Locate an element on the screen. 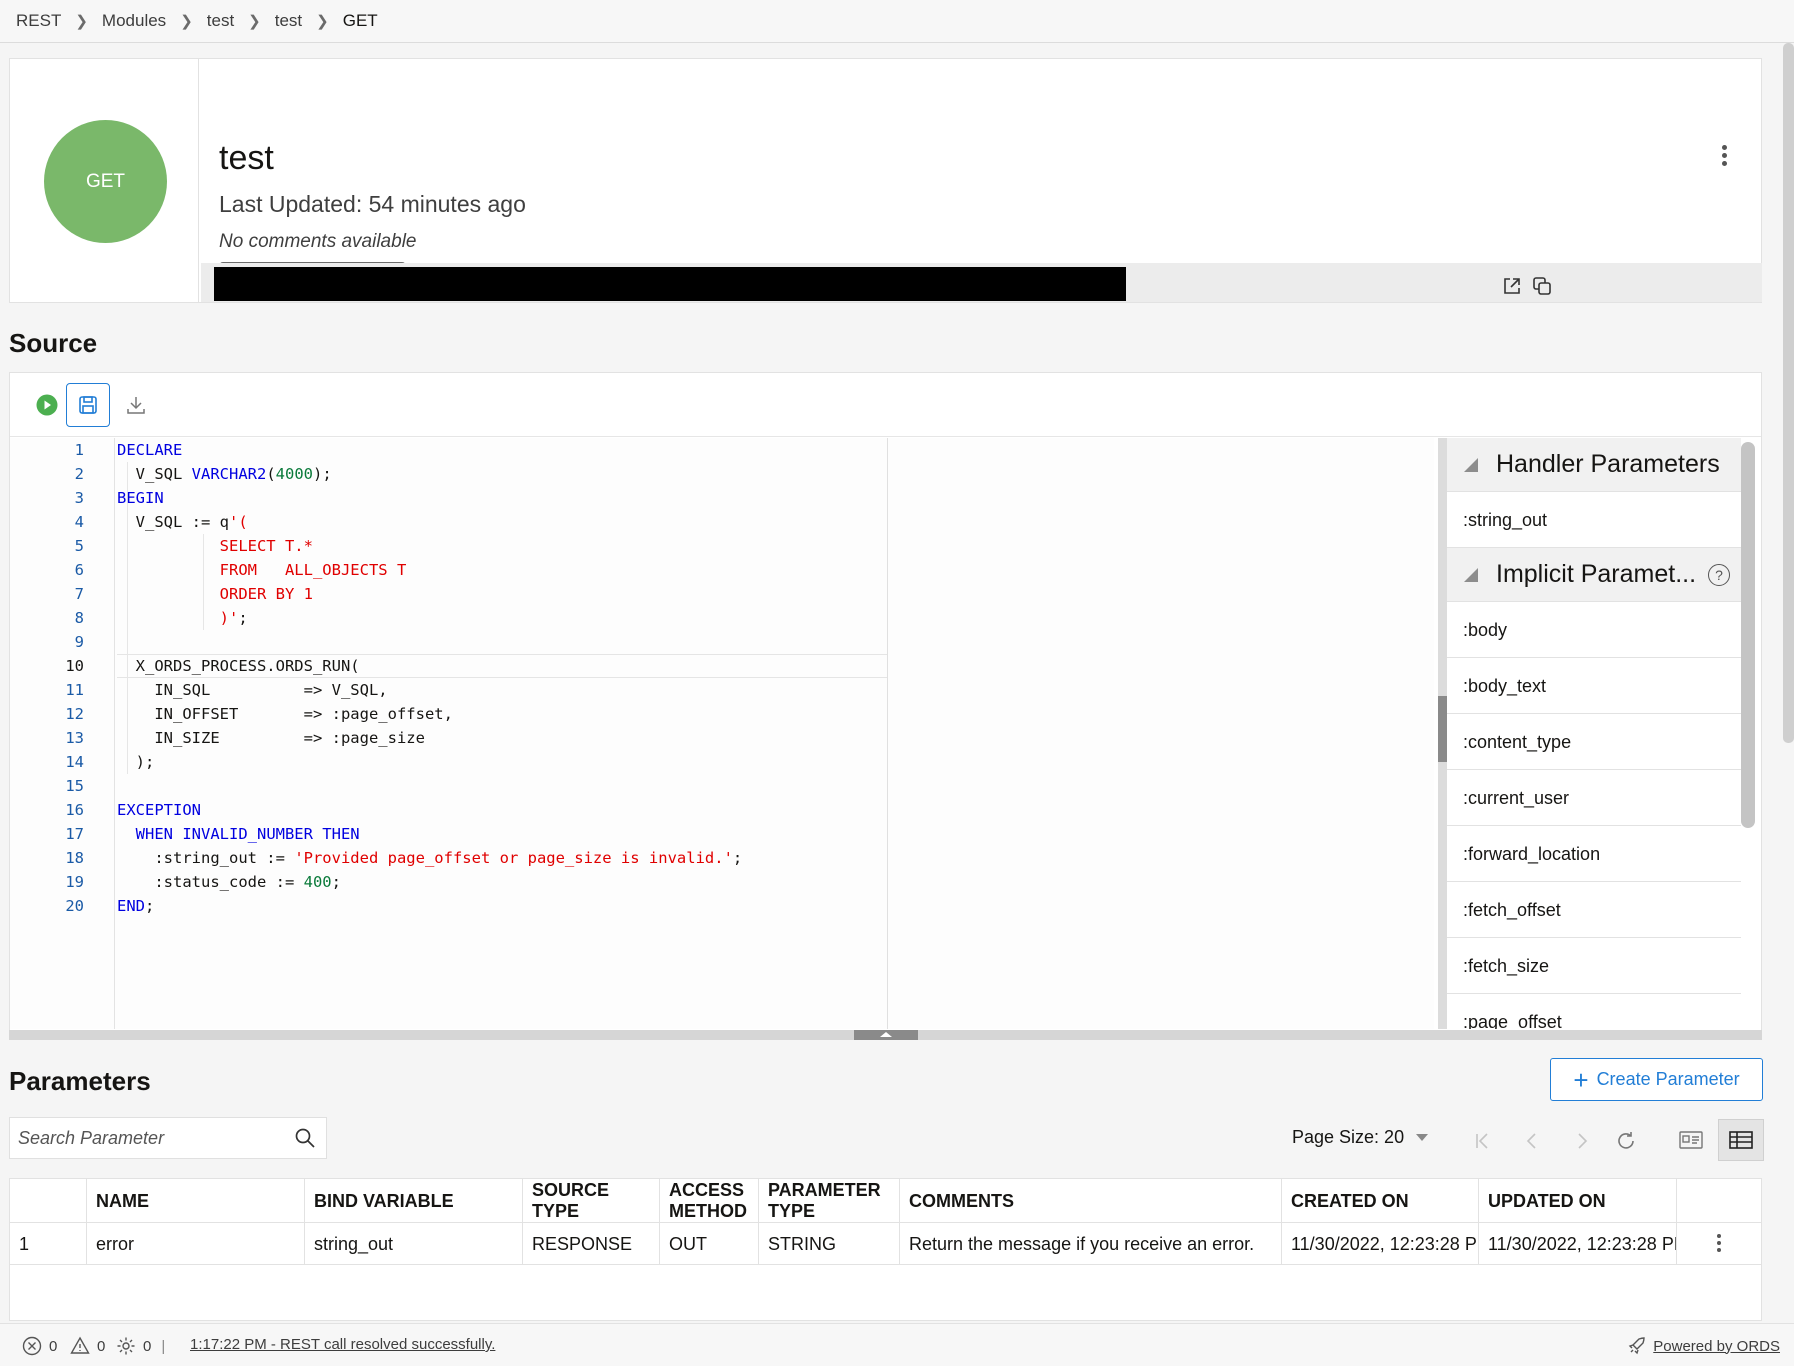 This screenshot has height=1366, width=1794. plus-icon: + is located at coordinates (1581, 1079).